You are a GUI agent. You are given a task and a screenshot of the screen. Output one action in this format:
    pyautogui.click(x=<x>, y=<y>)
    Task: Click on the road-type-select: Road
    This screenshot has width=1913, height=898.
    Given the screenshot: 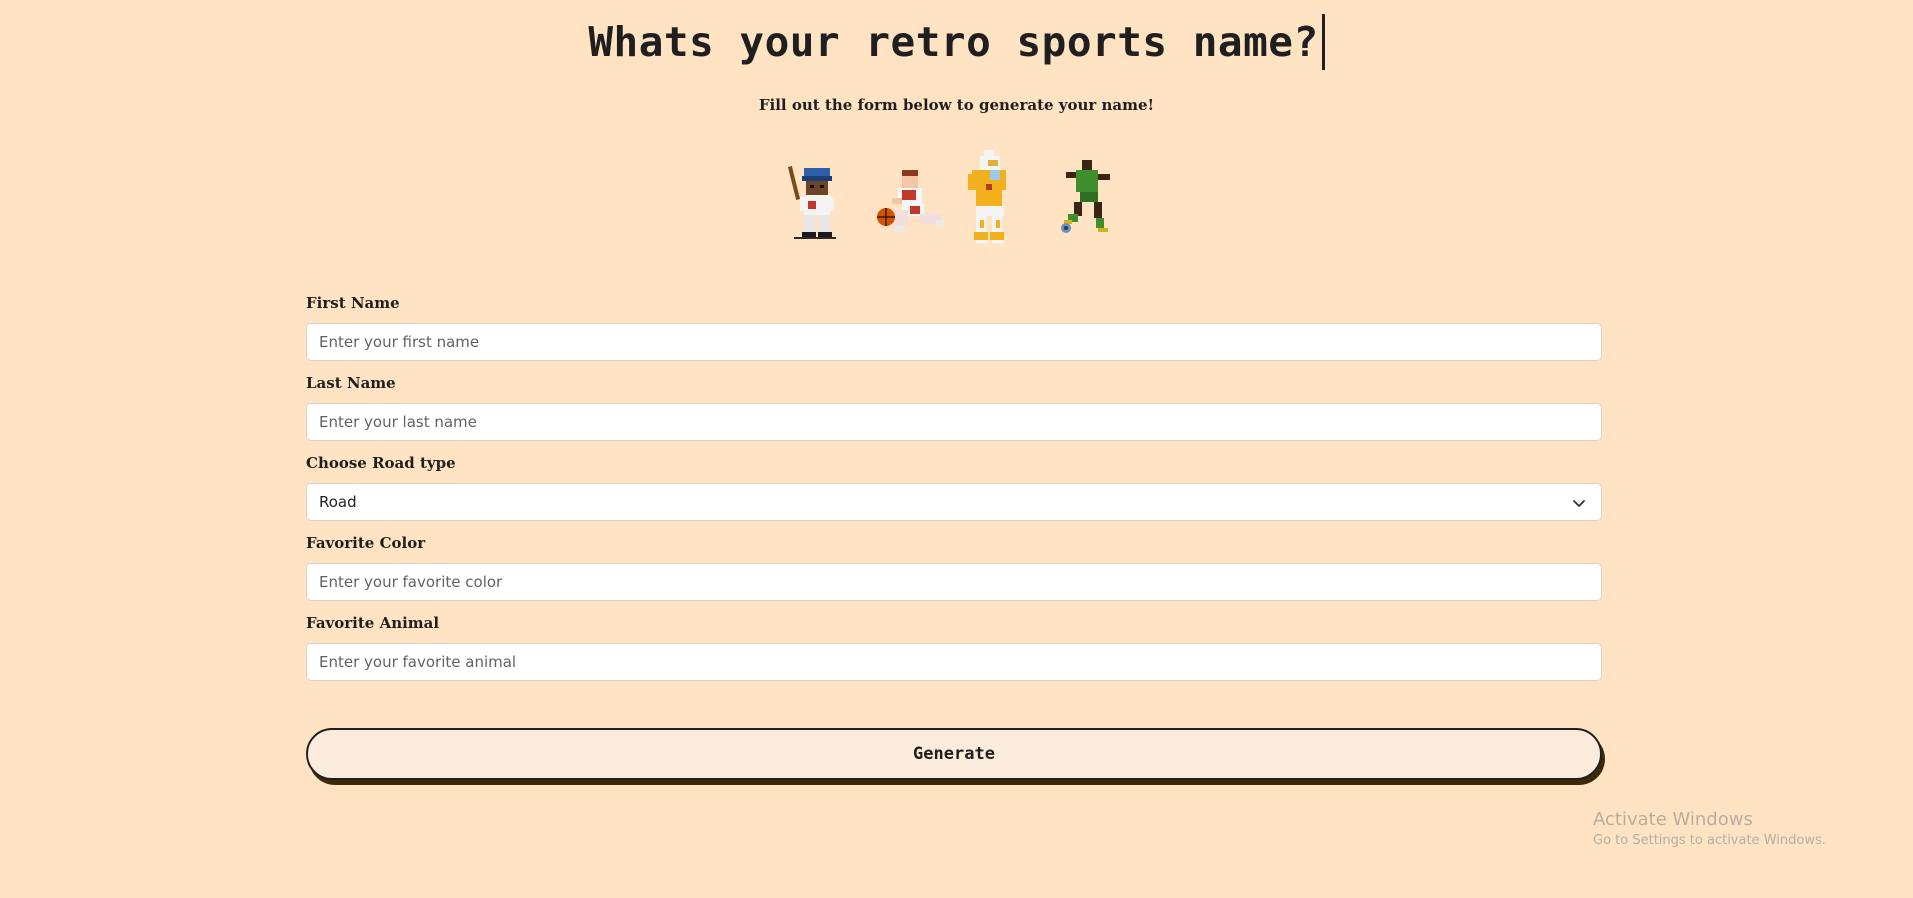 What is the action you would take?
    pyautogui.click(x=954, y=502)
    